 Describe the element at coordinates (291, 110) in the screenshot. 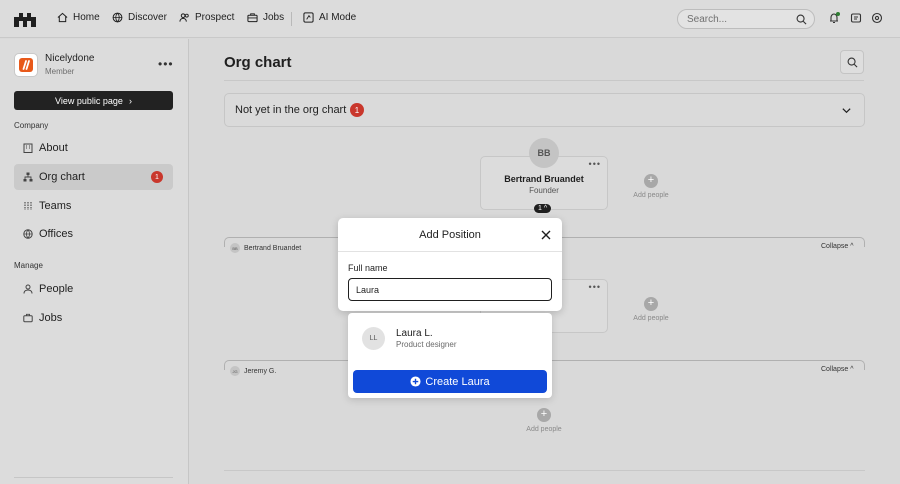

I see `not-yet-label: Not yet in the org chart` at that location.